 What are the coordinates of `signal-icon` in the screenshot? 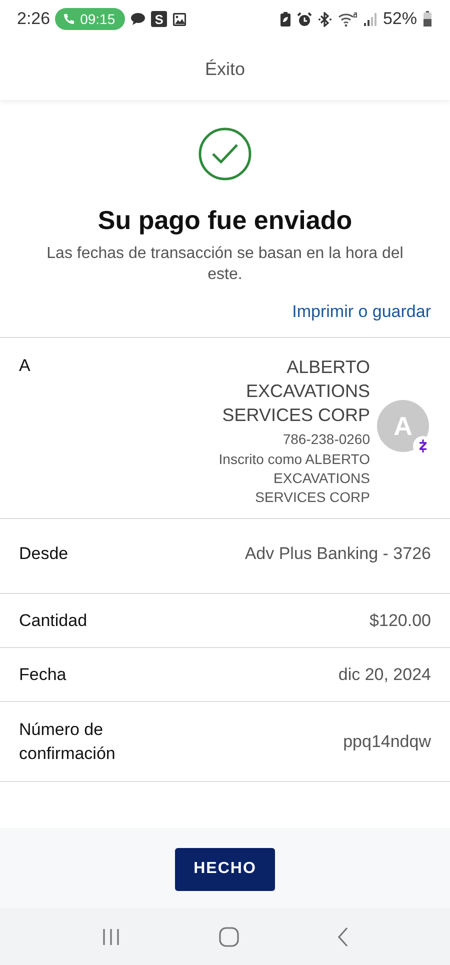 It's located at (369, 19).